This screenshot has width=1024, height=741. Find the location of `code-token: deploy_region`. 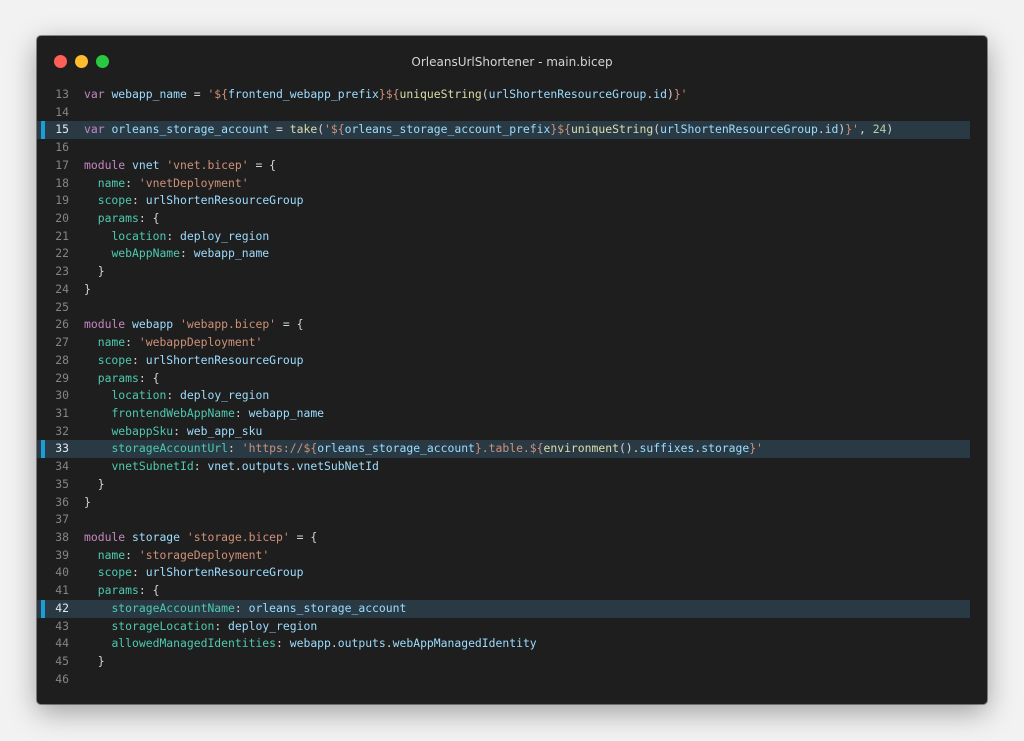

code-token: deploy_region is located at coordinates (225, 395).